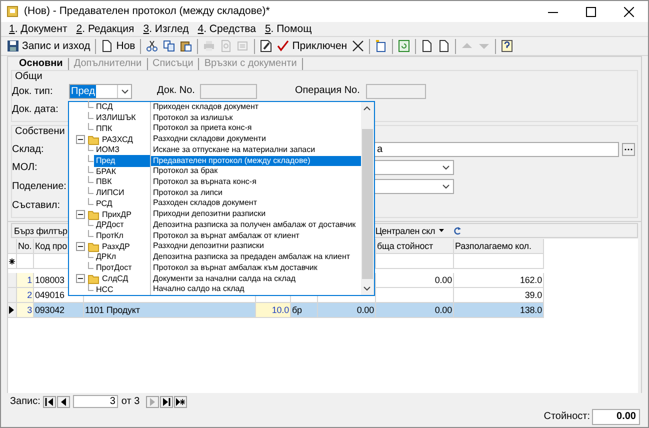 This screenshot has width=649, height=428. What do you see at coordinates (122, 128) in the screenshot?
I see `tree-item: ППК` at bounding box center [122, 128].